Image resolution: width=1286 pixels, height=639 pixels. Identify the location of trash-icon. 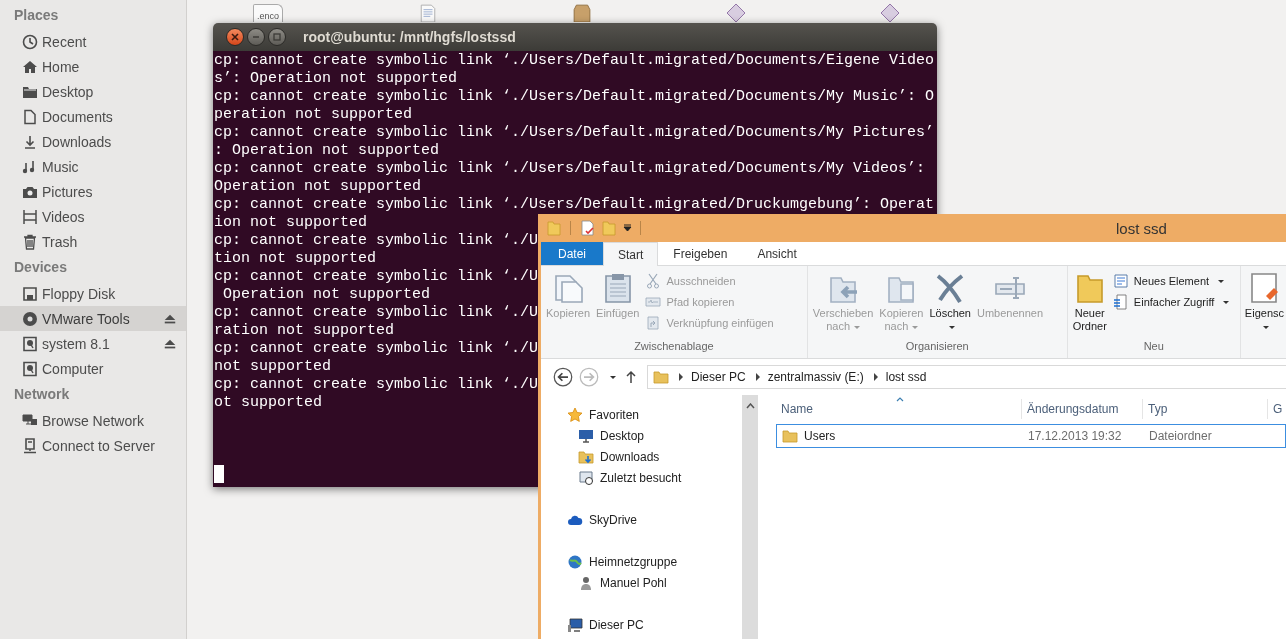
(30, 241).